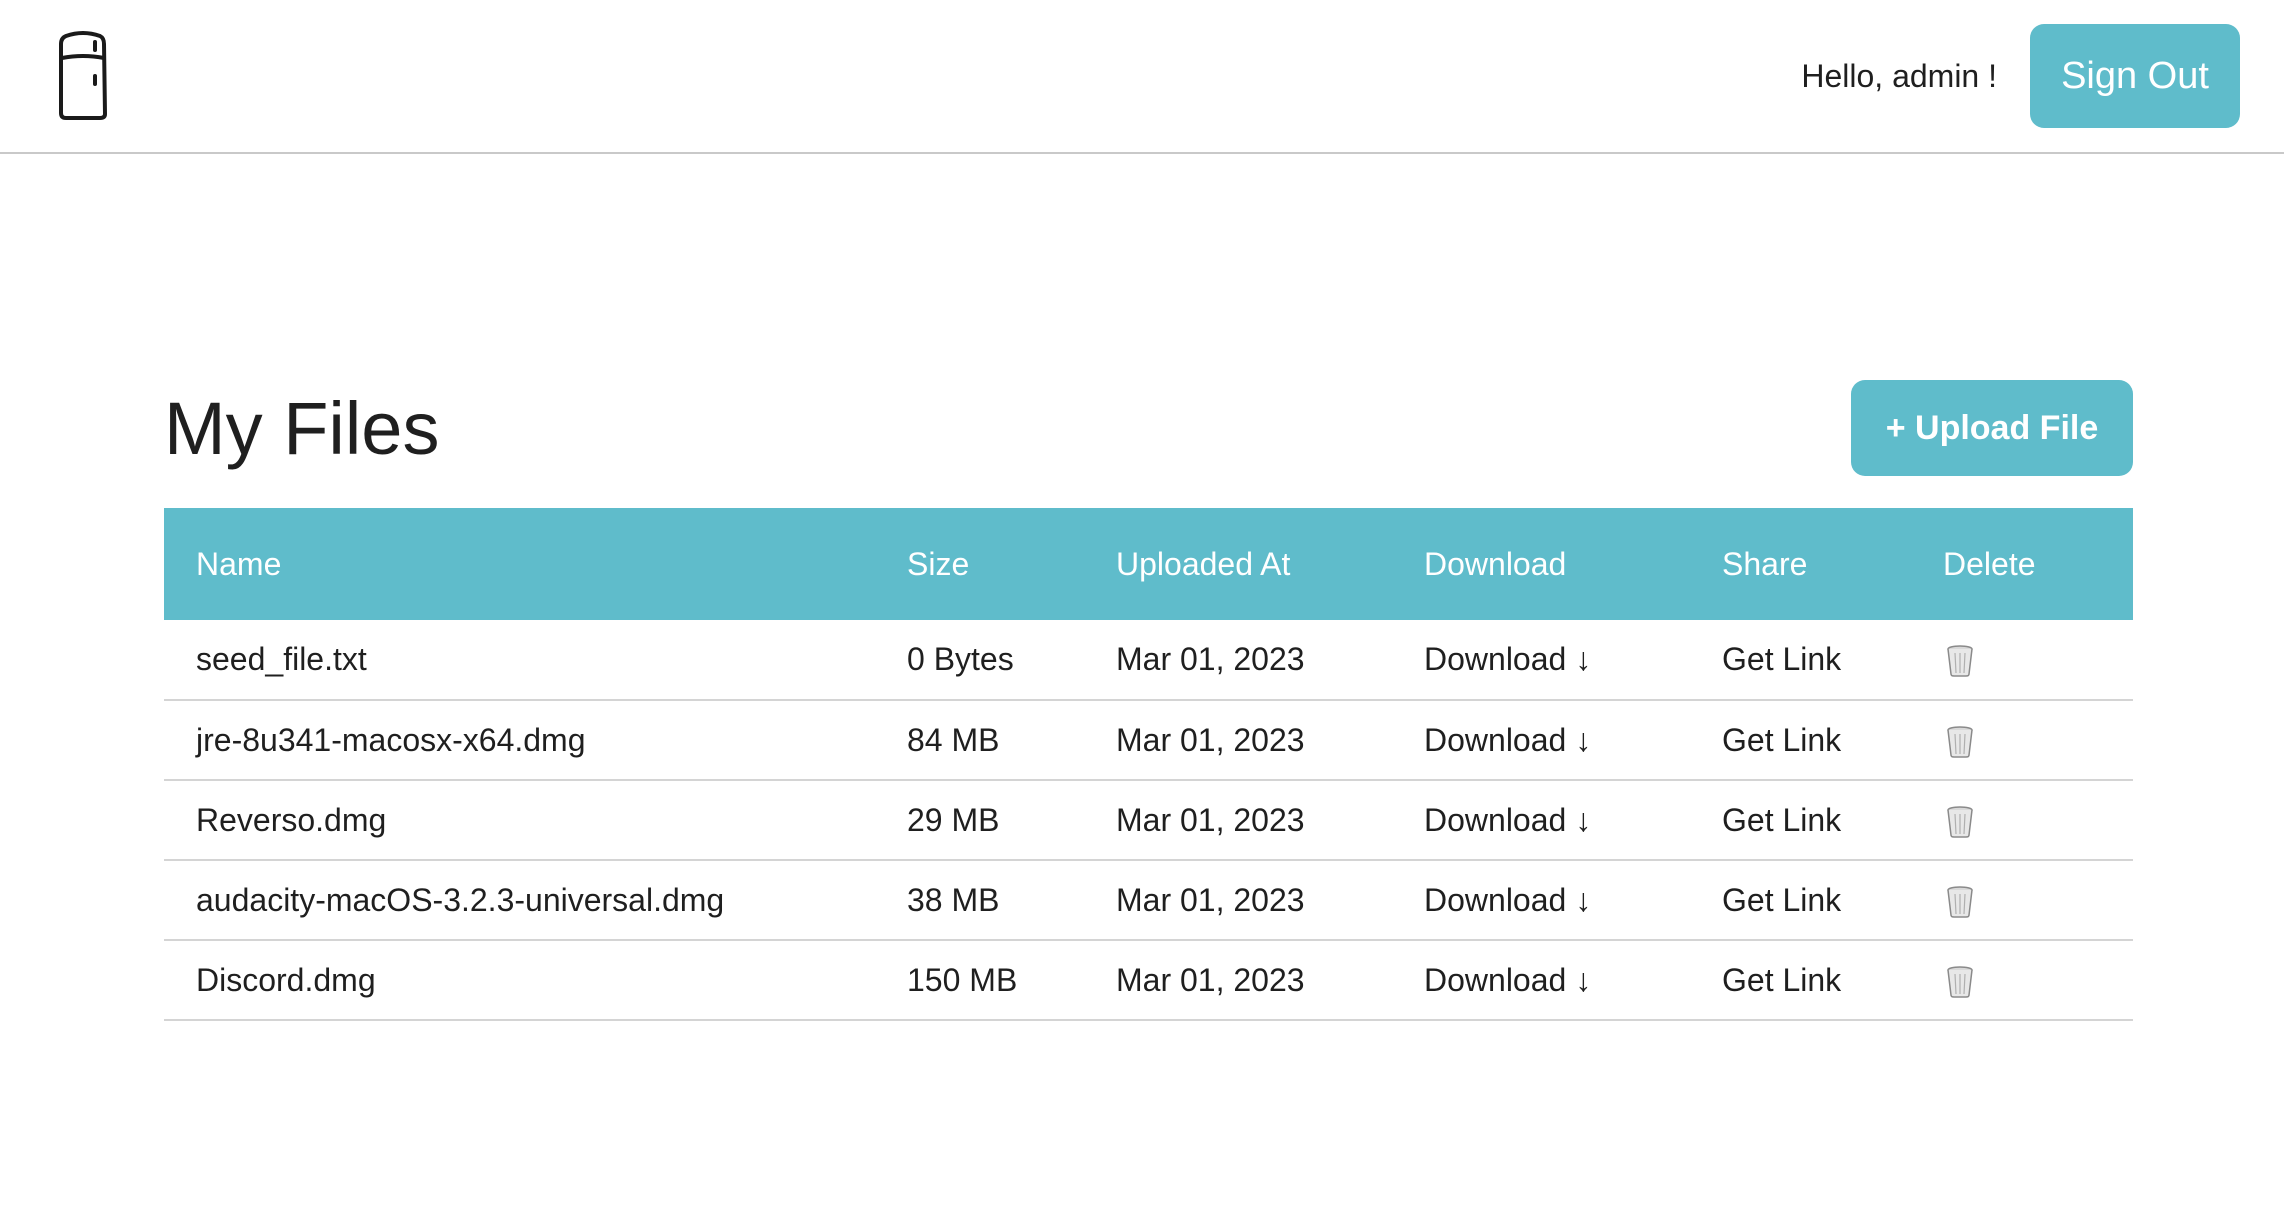  What do you see at coordinates (460, 899) in the screenshot?
I see `file-name: audacity-macOS-3.2.3-universal.dmg` at bounding box center [460, 899].